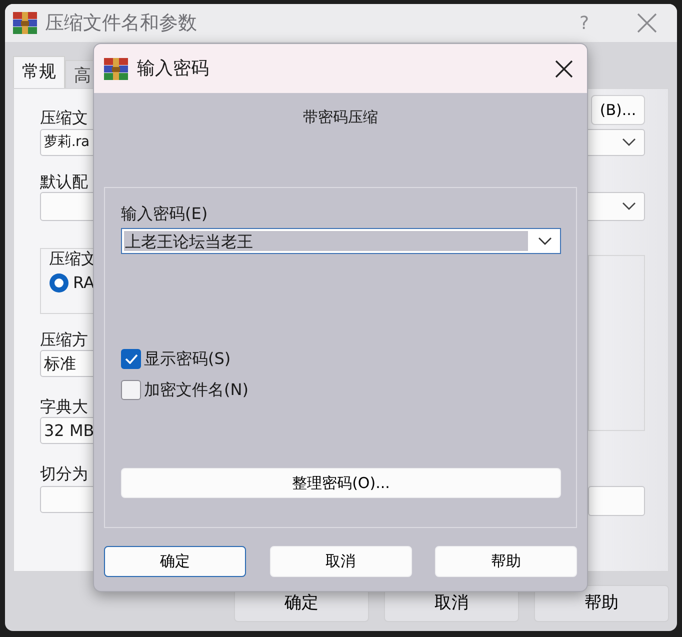 Image resolution: width=682 pixels, height=637 pixels. I want to click on dialog-subtitle: 带密码压缩, so click(340, 117).